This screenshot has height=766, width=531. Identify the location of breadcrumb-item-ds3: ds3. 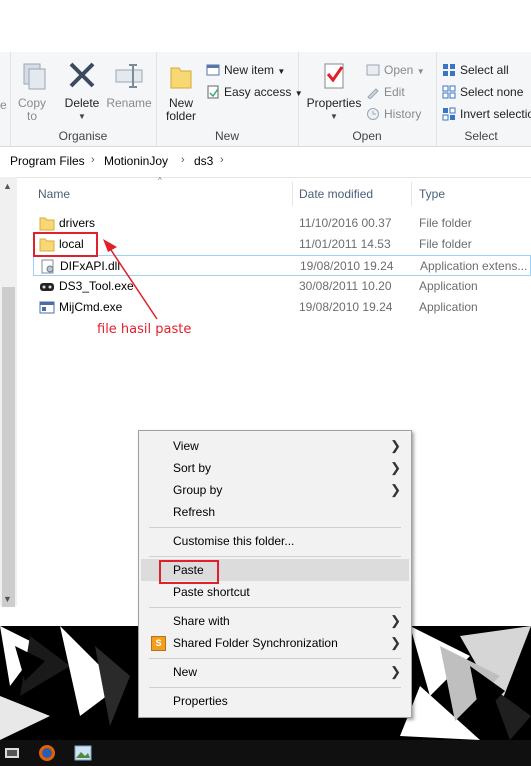
(203, 161).